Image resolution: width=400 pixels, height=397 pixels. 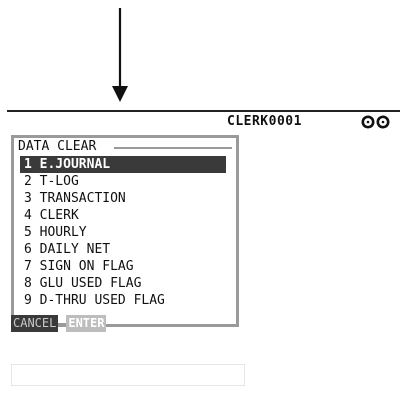 I want to click on menu-item-7: 7 SIGN ON FLAG, so click(x=123, y=266).